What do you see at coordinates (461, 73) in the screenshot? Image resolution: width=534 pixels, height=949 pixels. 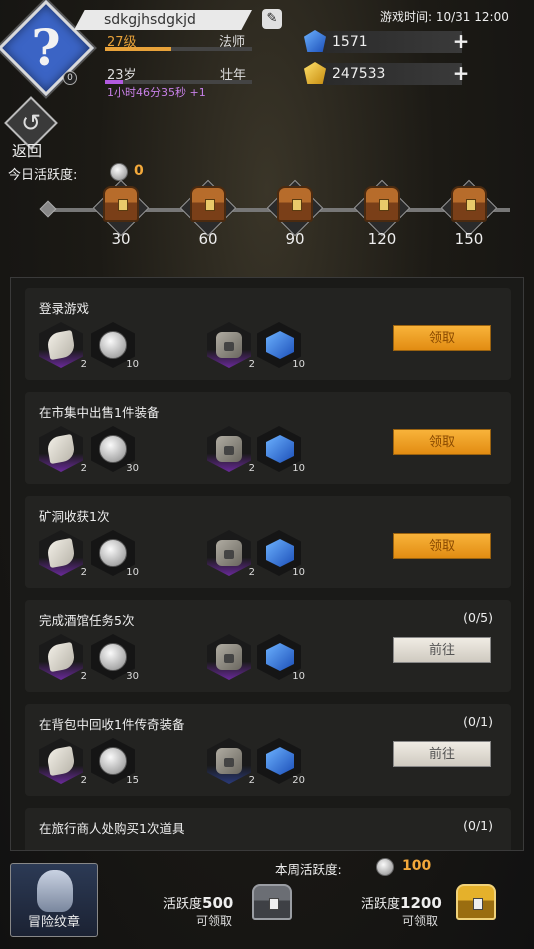 I see `add-gold-button: +` at bounding box center [461, 73].